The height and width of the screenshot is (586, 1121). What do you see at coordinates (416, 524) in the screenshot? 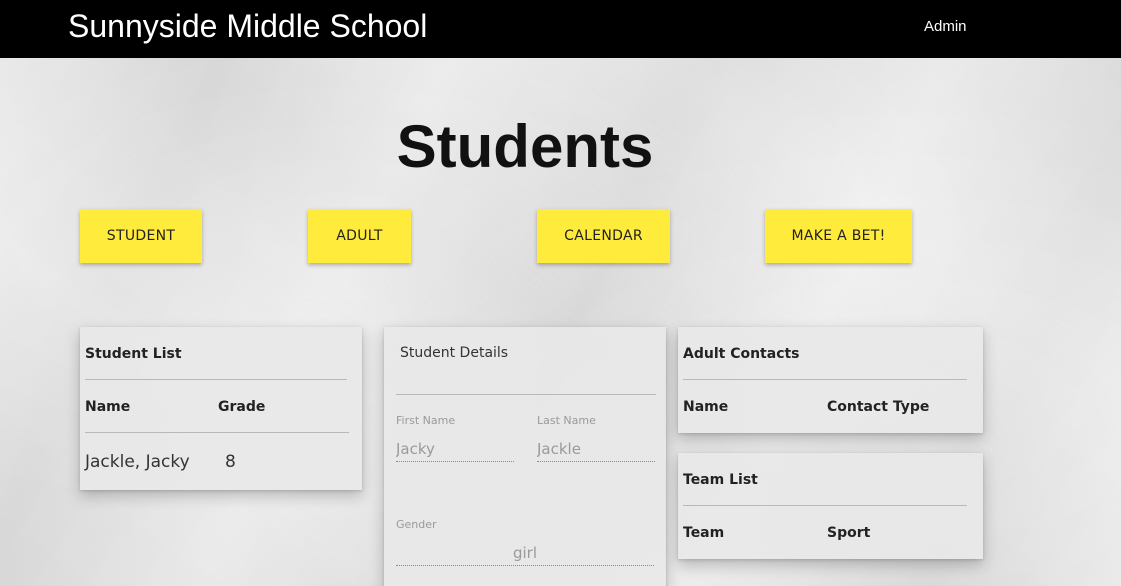
I see `gender-label: Gender` at bounding box center [416, 524].